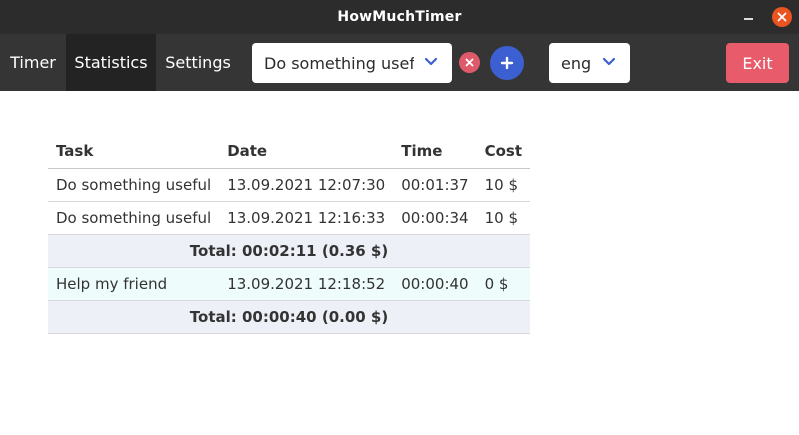 This screenshot has height=435, width=799. What do you see at coordinates (306, 218) in the screenshot?
I see `cell-date: 13.09.2021 12:16:33` at bounding box center [306, 218].